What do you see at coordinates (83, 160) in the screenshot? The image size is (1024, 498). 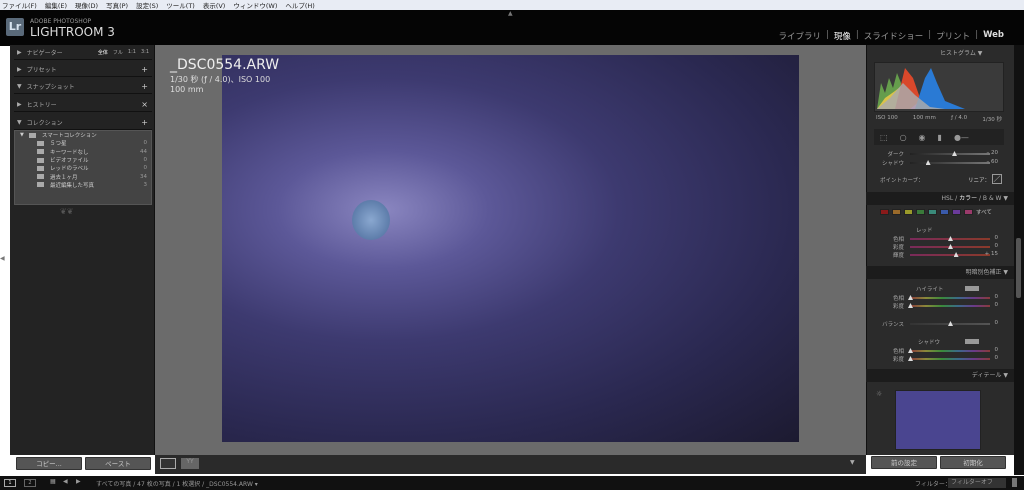 I see `collection-item: ビデオファイル 0` at bounding box center [83, 160].